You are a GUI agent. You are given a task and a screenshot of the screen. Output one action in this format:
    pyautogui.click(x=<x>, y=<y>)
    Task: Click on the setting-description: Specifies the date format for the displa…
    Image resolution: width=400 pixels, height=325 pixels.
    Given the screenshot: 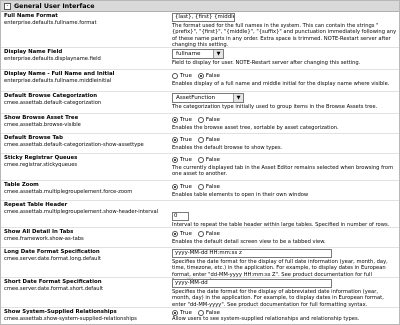 What is the action you would take?
    pyautogui.click(x=278, y=298)
    